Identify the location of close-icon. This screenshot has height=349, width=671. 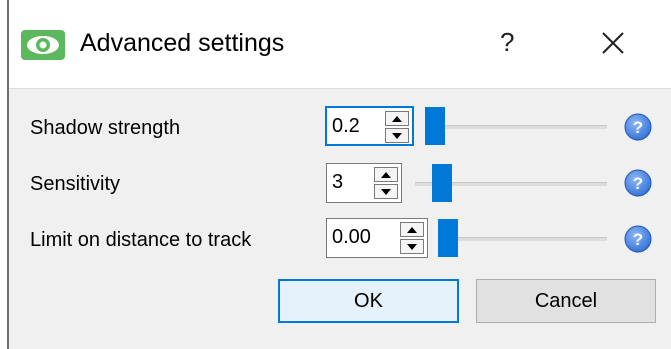
(613, 43).